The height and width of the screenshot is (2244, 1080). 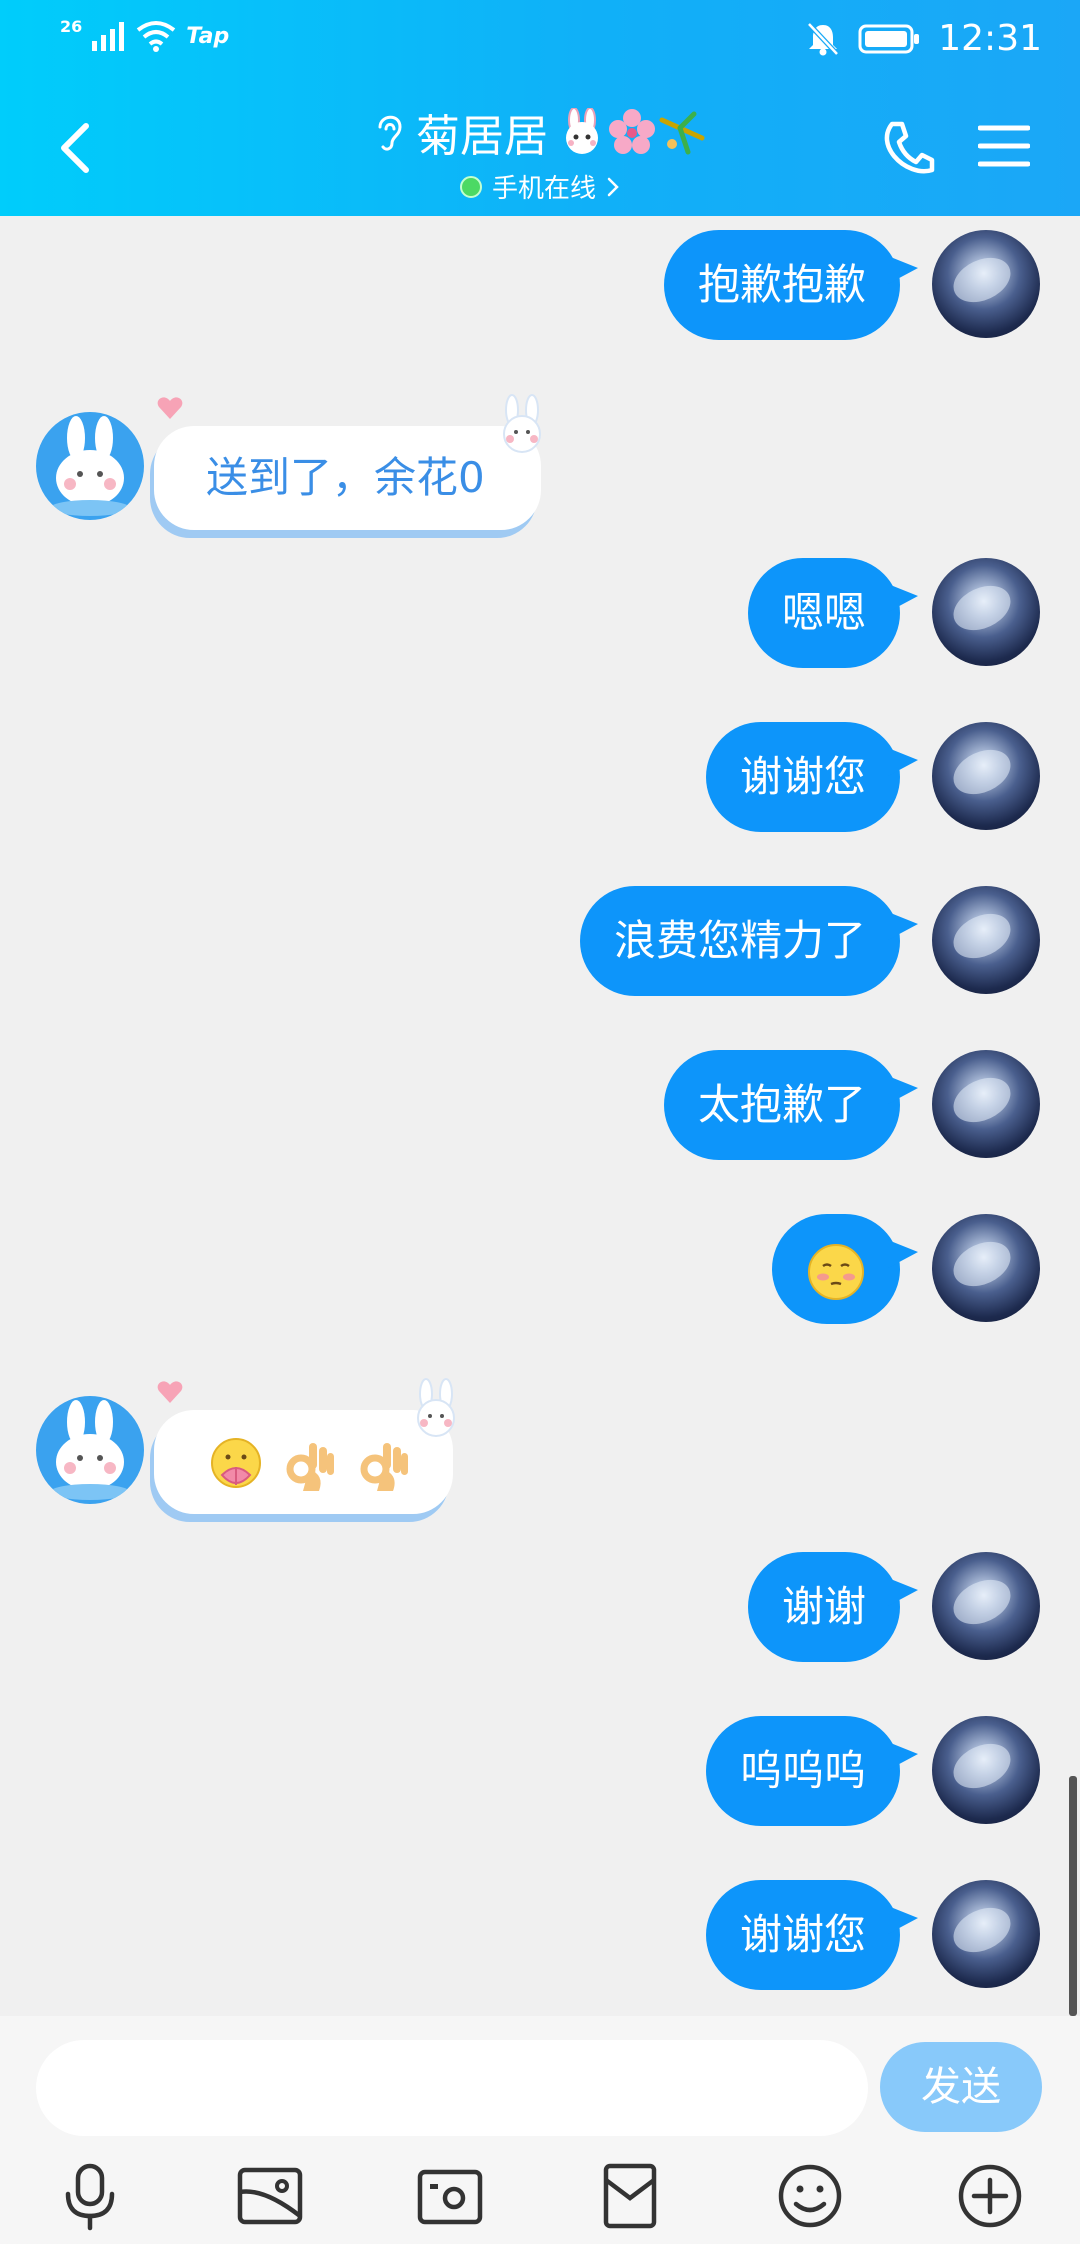 I want to click on emoji-icon, so click(x=810, y=2196).